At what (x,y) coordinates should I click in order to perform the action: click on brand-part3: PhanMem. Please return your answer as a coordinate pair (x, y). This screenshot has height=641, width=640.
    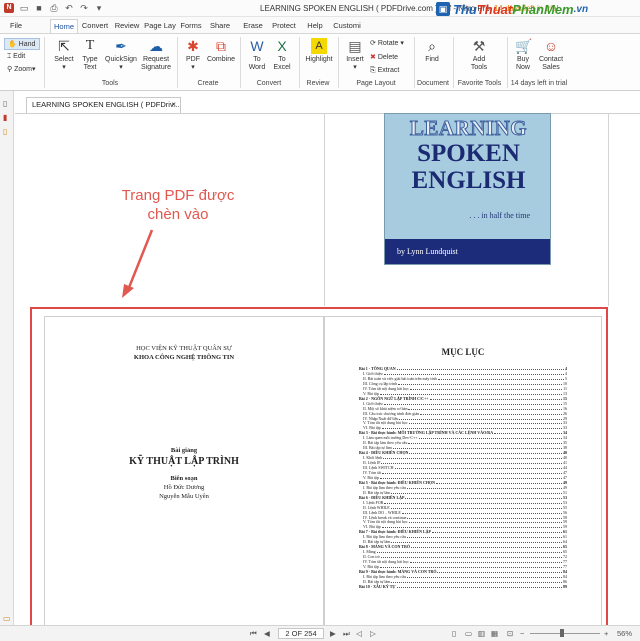
    Looking at the image, I should click on (543, 9).